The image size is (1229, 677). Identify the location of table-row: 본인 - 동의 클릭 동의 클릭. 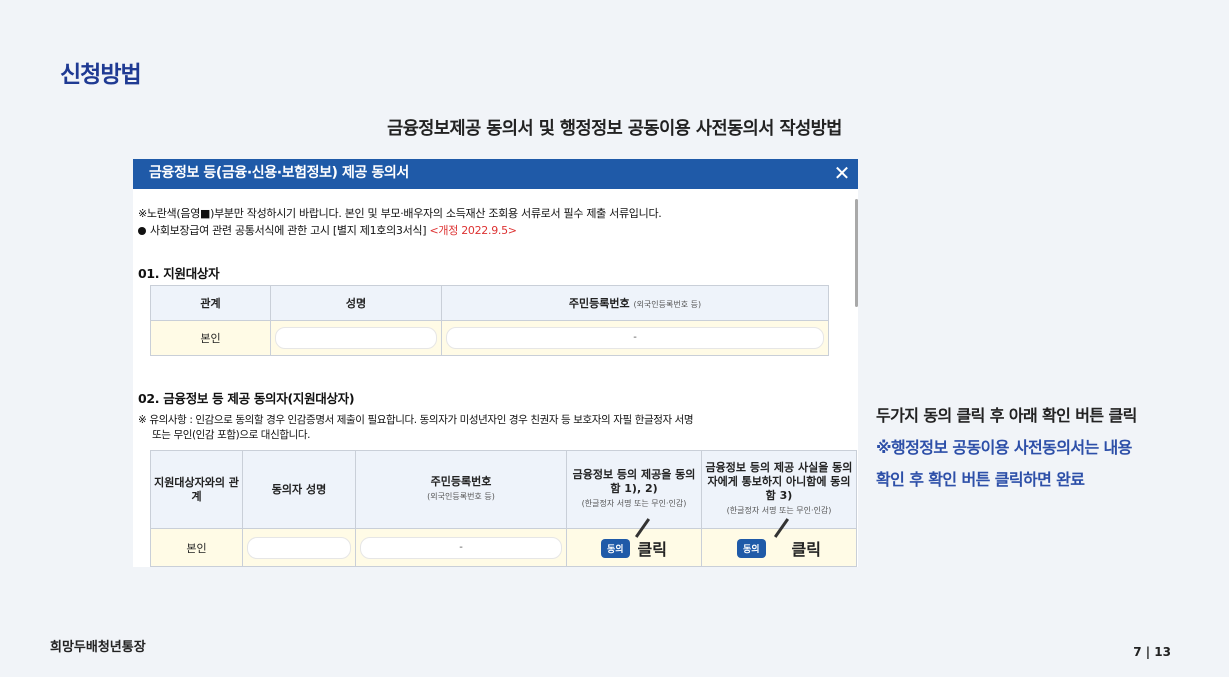
(503, 542).